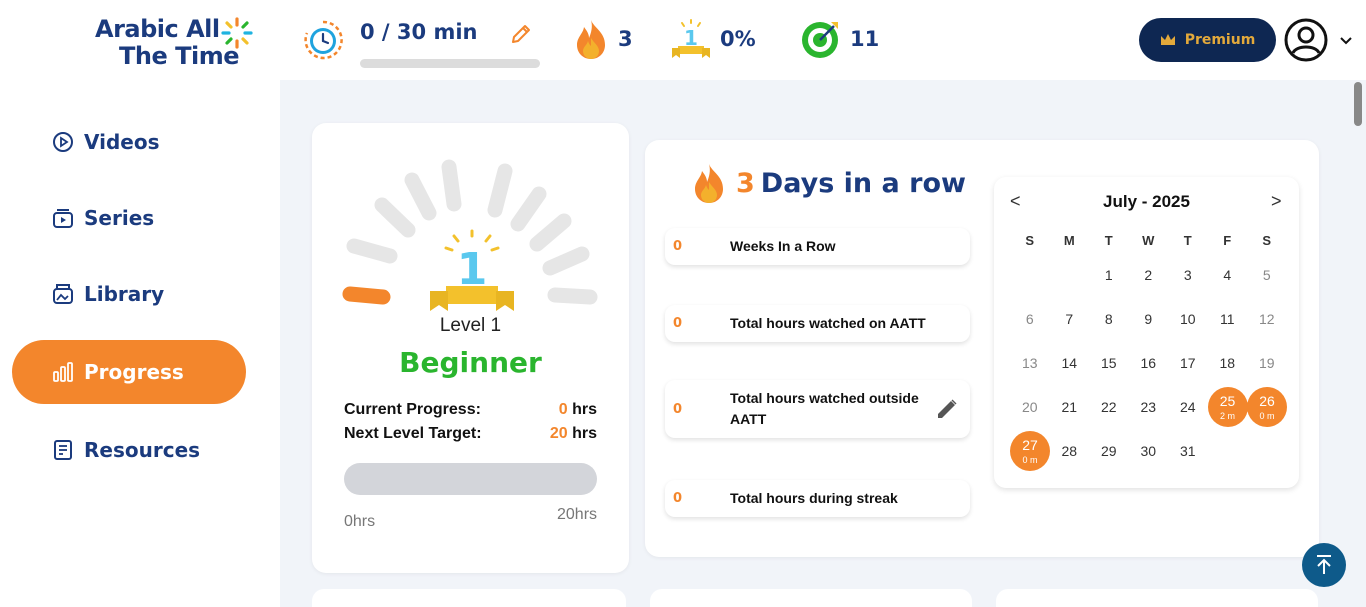  I want to click on calendar-day: 26 0 m, so click(1267, 407).